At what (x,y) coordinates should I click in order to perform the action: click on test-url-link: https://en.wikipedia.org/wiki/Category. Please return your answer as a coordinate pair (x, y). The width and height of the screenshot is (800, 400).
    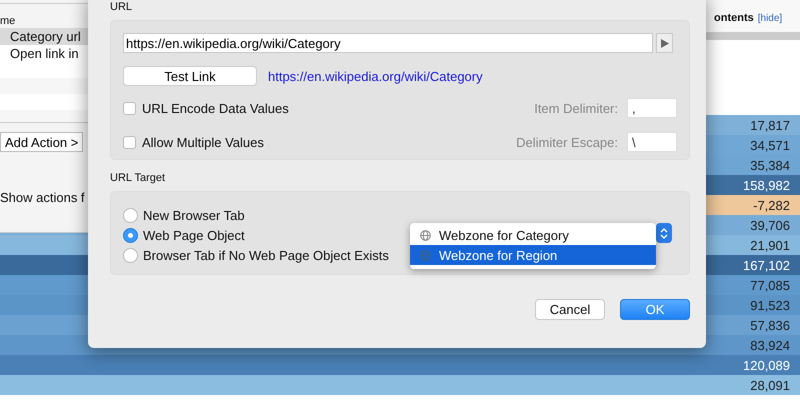
    Looking at the image, I should click on (375, 76).